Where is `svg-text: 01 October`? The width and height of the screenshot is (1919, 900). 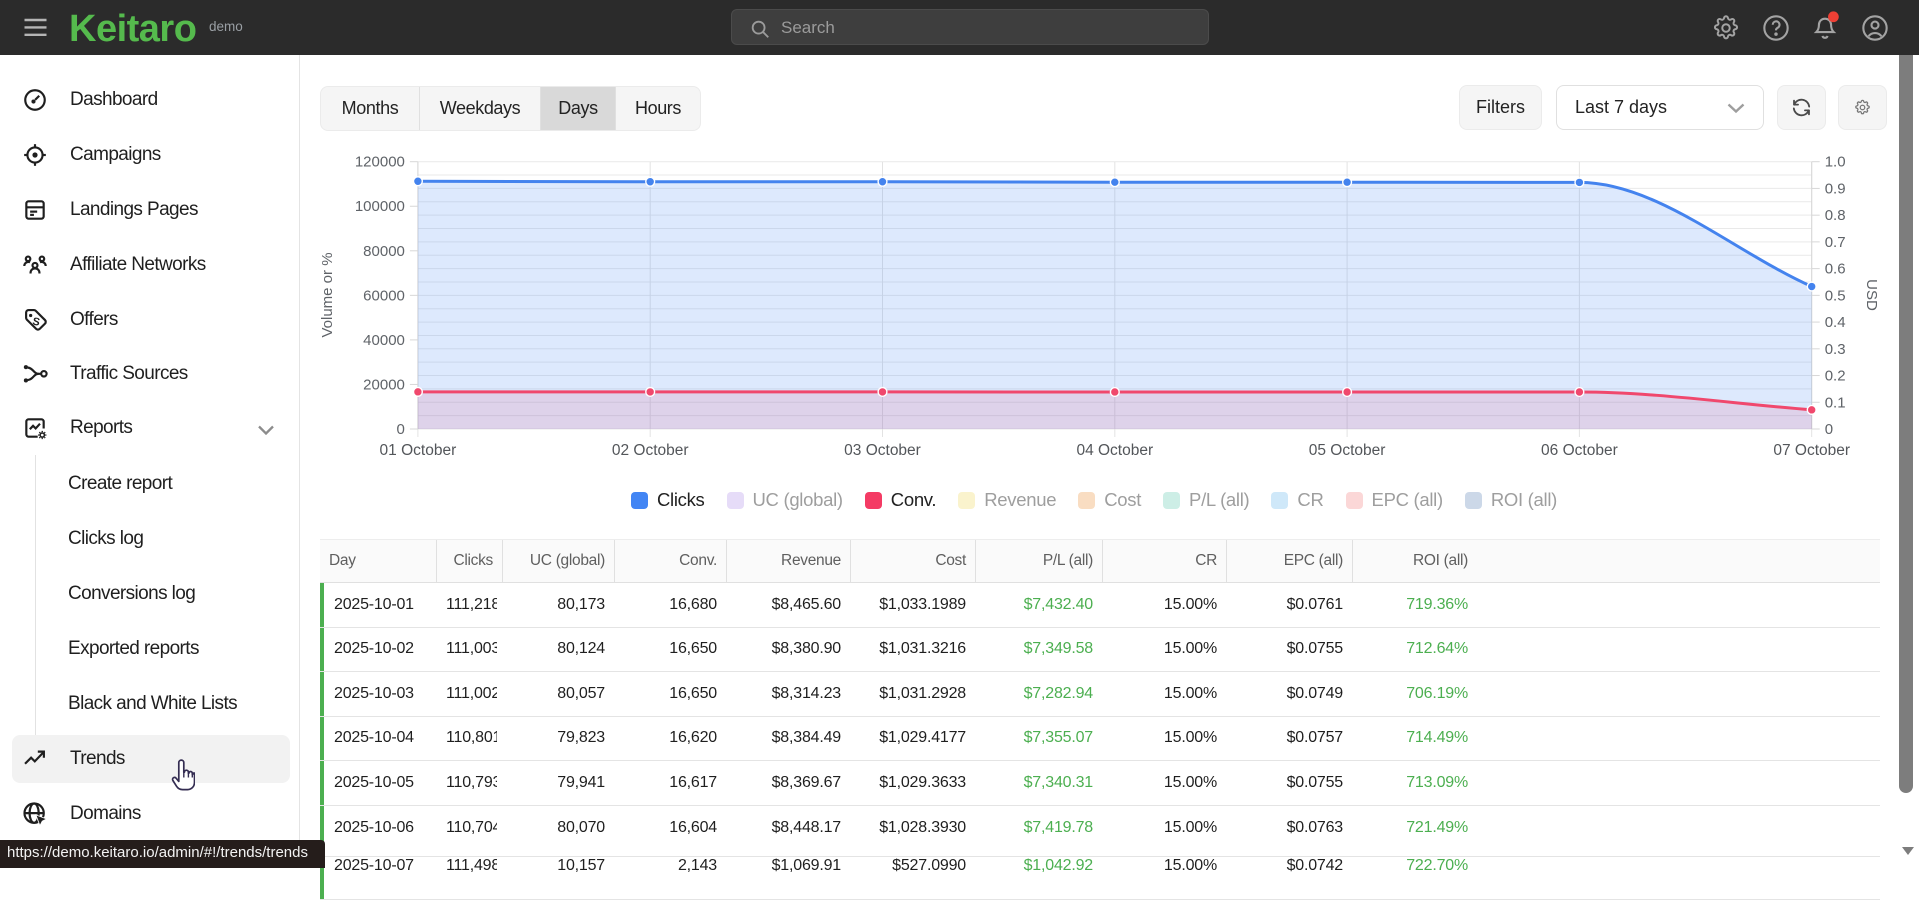 svg-text: 01 October is located at coordinates (418, 450).